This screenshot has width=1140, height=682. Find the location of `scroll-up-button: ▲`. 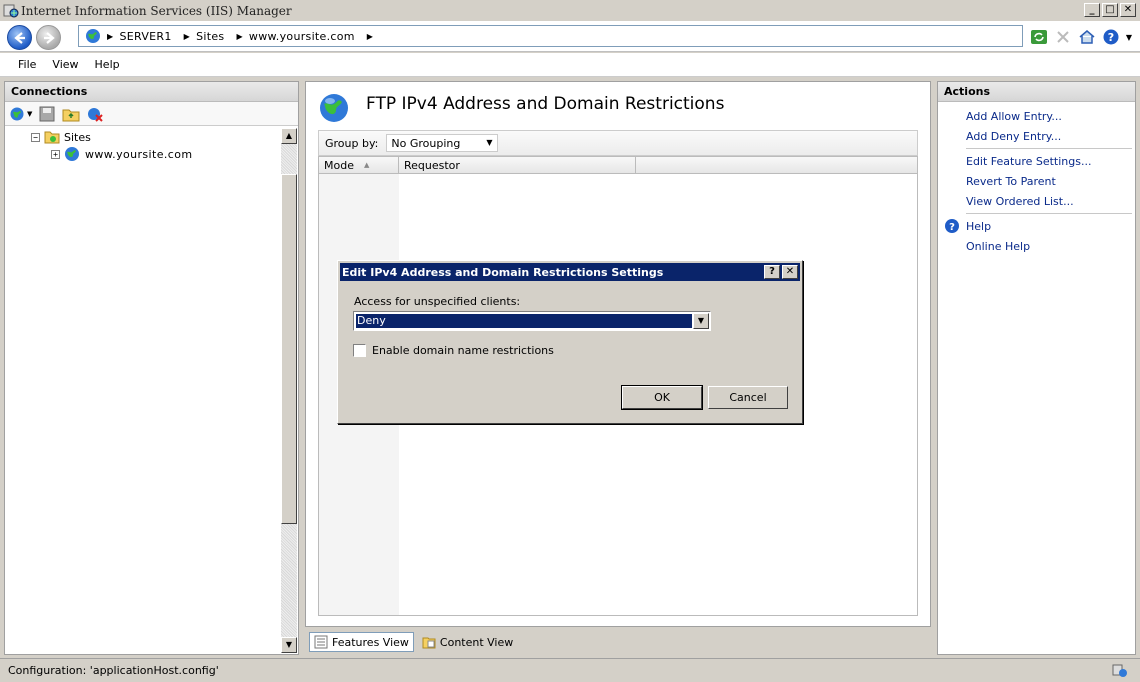

scroll-up-button: ▲ is located at coordinates (289, 136).